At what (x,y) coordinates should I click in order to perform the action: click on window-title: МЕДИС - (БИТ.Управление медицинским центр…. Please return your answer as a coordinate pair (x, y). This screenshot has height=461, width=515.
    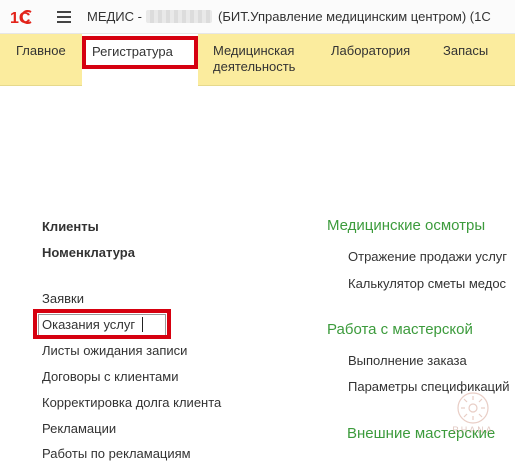
    Looking at the image, I should click on (289, 16).